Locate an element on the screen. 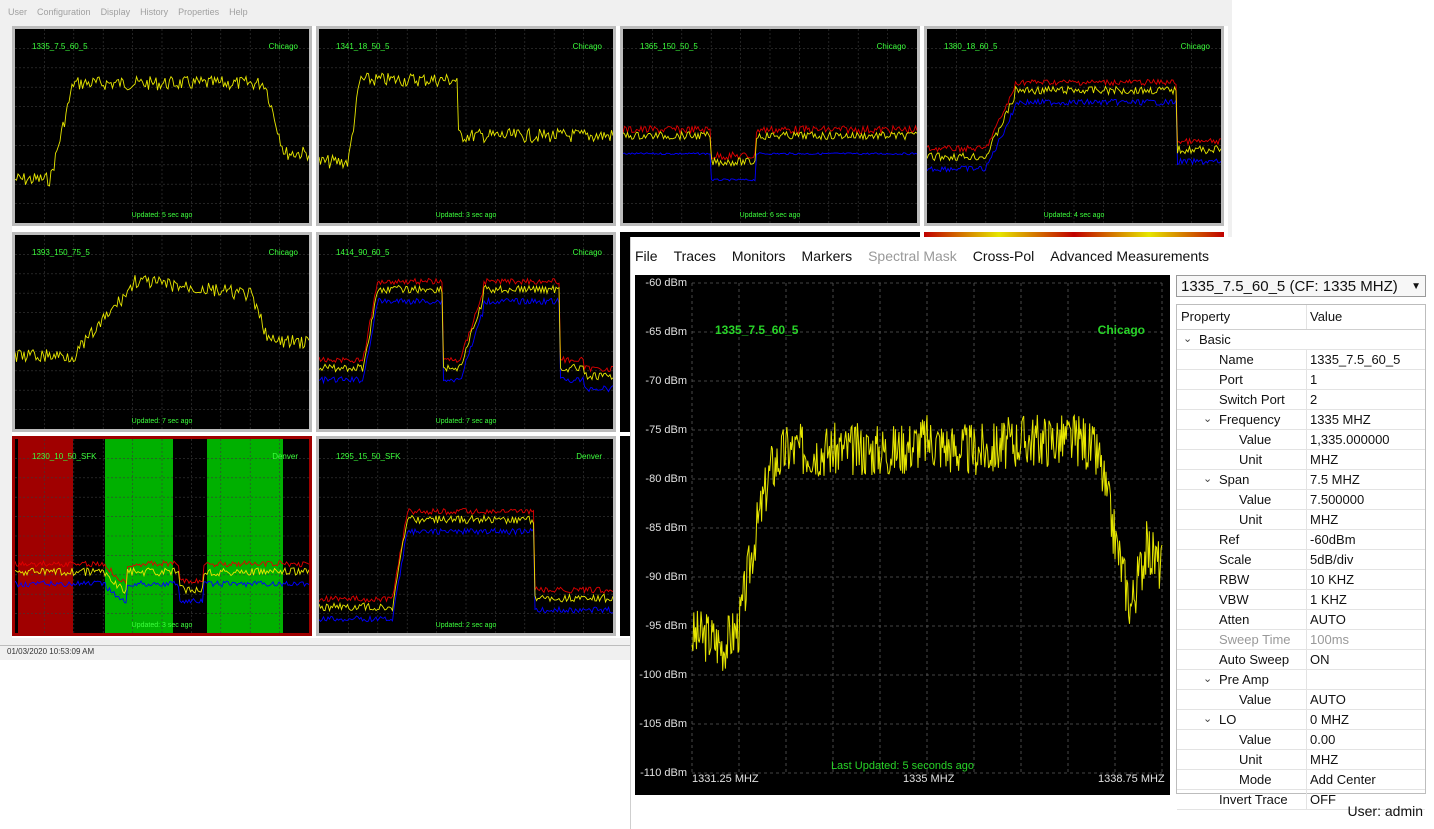 The image size is (1434, 829). menu-markers: Markers is located at coordinates (827, 256).